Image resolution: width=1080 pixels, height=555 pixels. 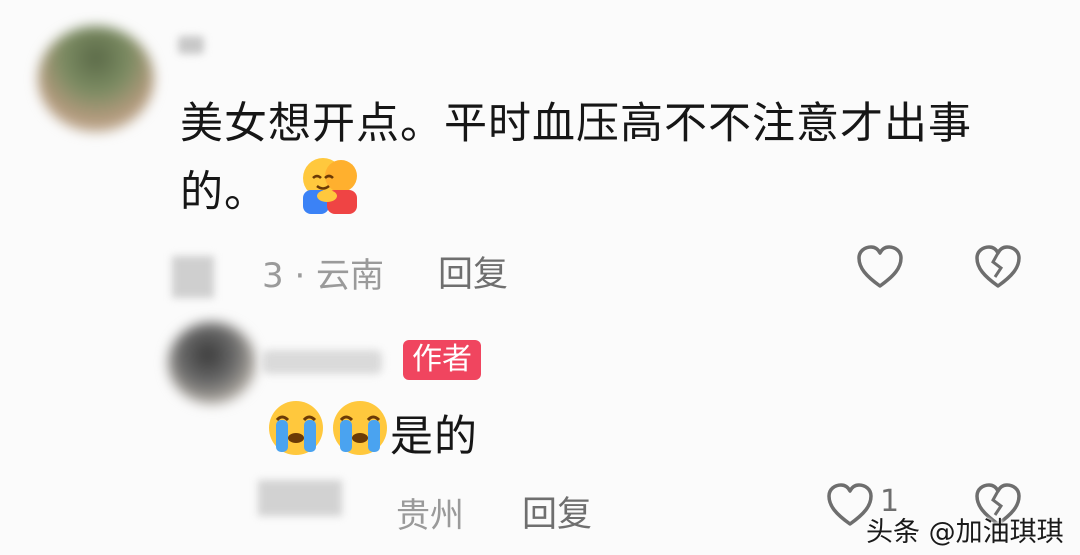 What do you see at coordinates (430, 516) in the screenshot?
I see `meta-location: 贵州` at bounding box center [430, 516].